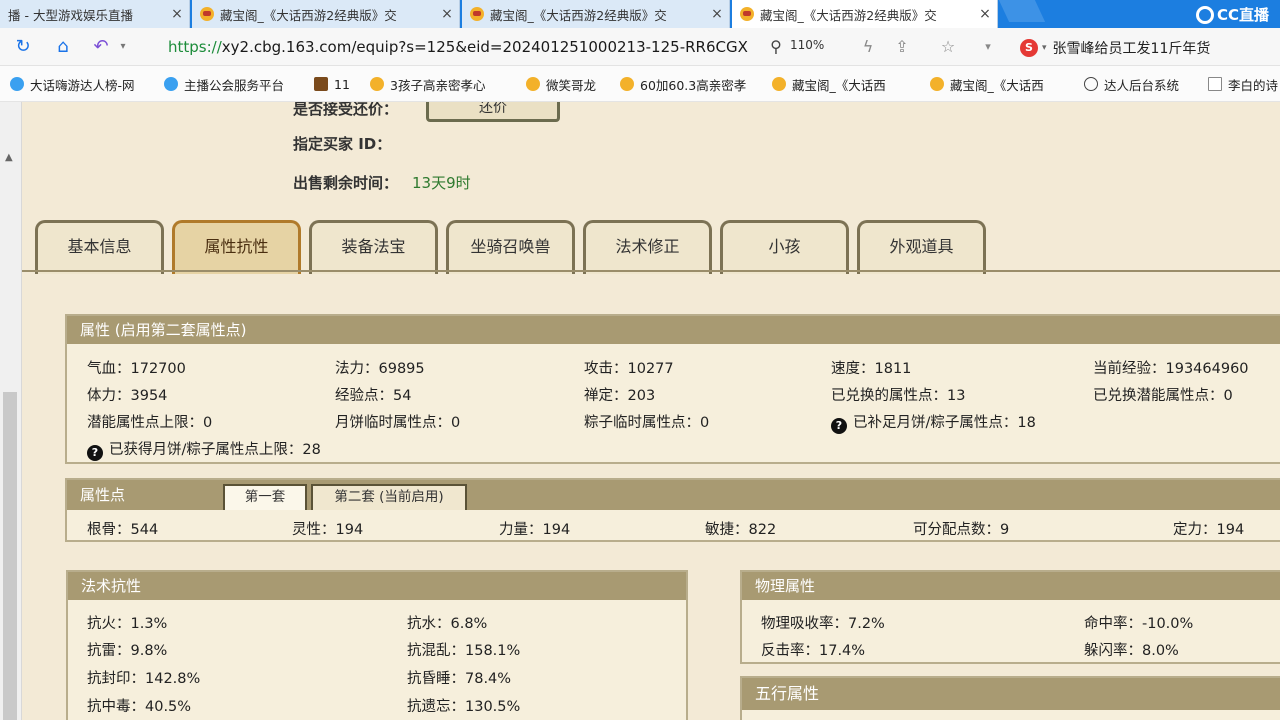 The width and height of the screenshot is (1280, 720). I want to click on attributes-title: 属性 (启用第二套属性点), so click(673, 330).